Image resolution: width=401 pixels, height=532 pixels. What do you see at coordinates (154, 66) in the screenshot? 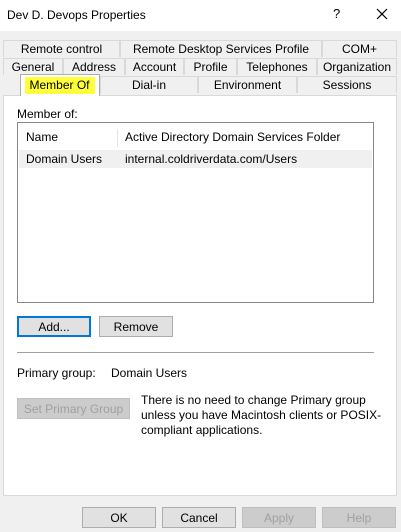
I see `tab-account: Account` at bounding box center [154, 66].